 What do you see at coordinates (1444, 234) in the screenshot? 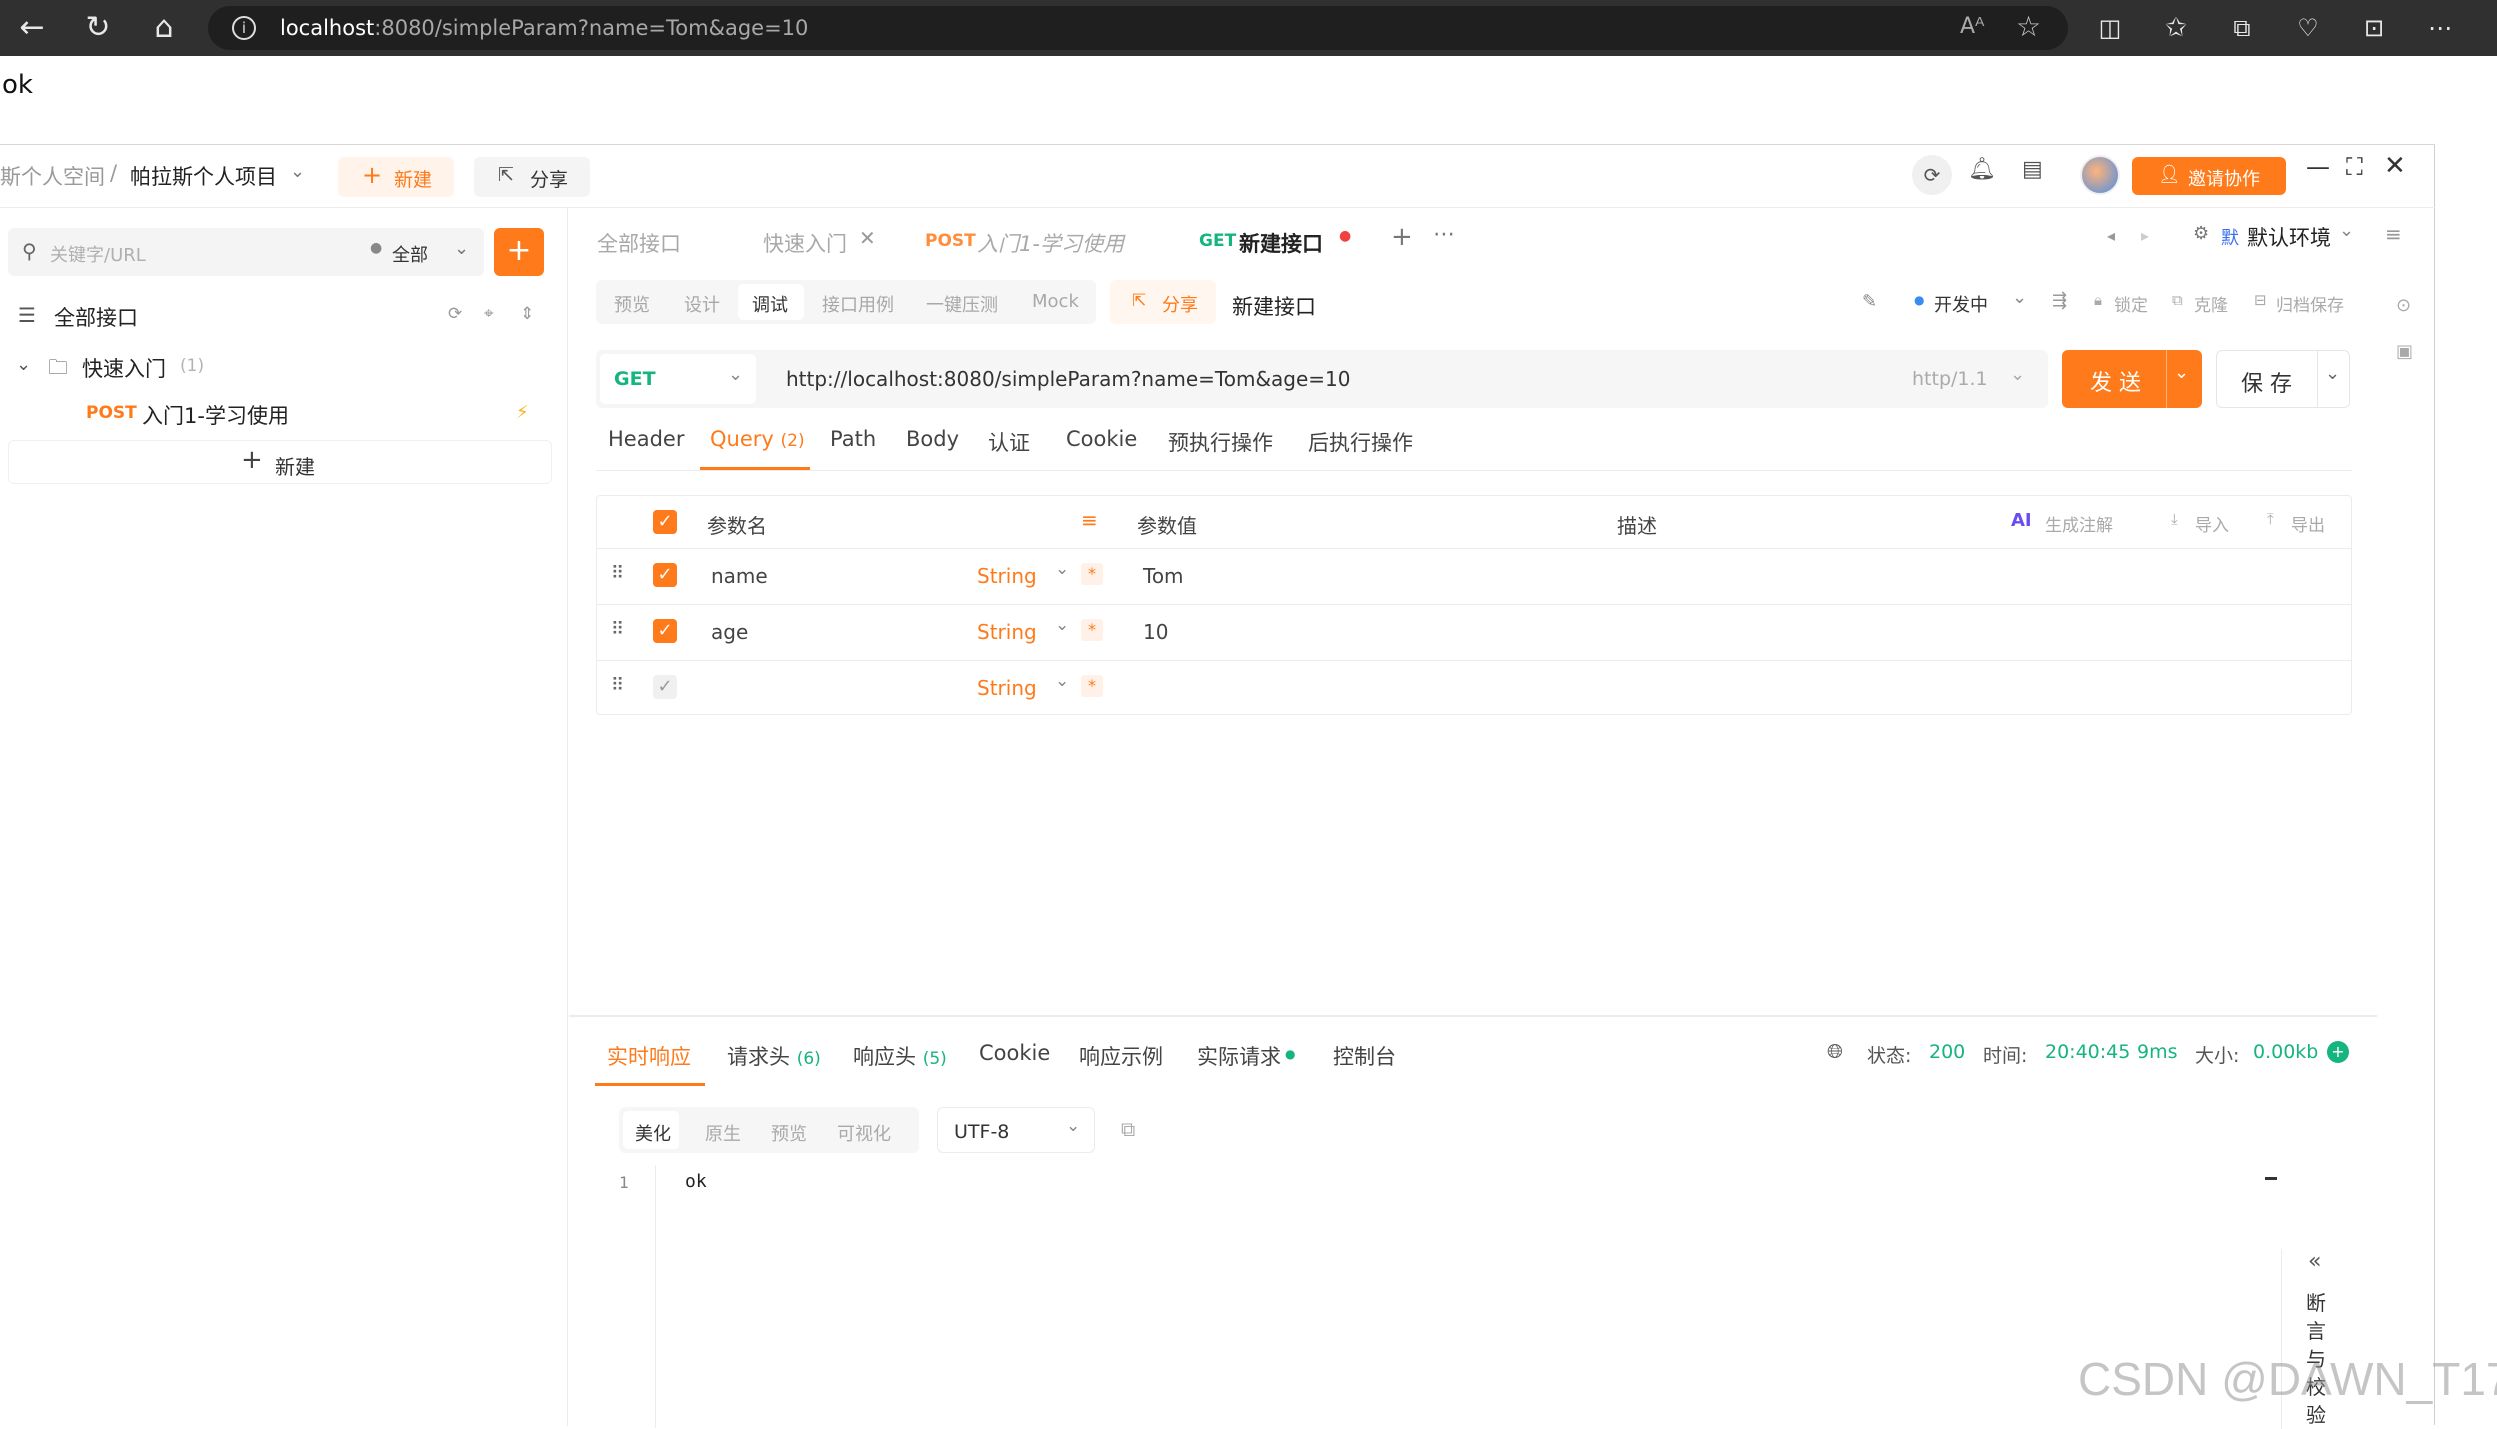
I see `tab-more-icon: ⋯` at bounding box center [1444, 234].